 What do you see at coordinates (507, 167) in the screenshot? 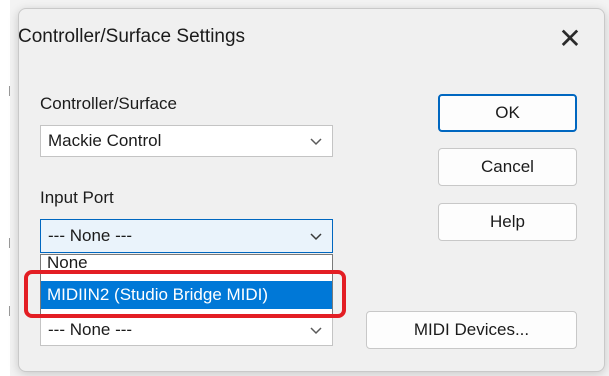
I see `cancel-button: Cancel` at bounding box center [507, 167].